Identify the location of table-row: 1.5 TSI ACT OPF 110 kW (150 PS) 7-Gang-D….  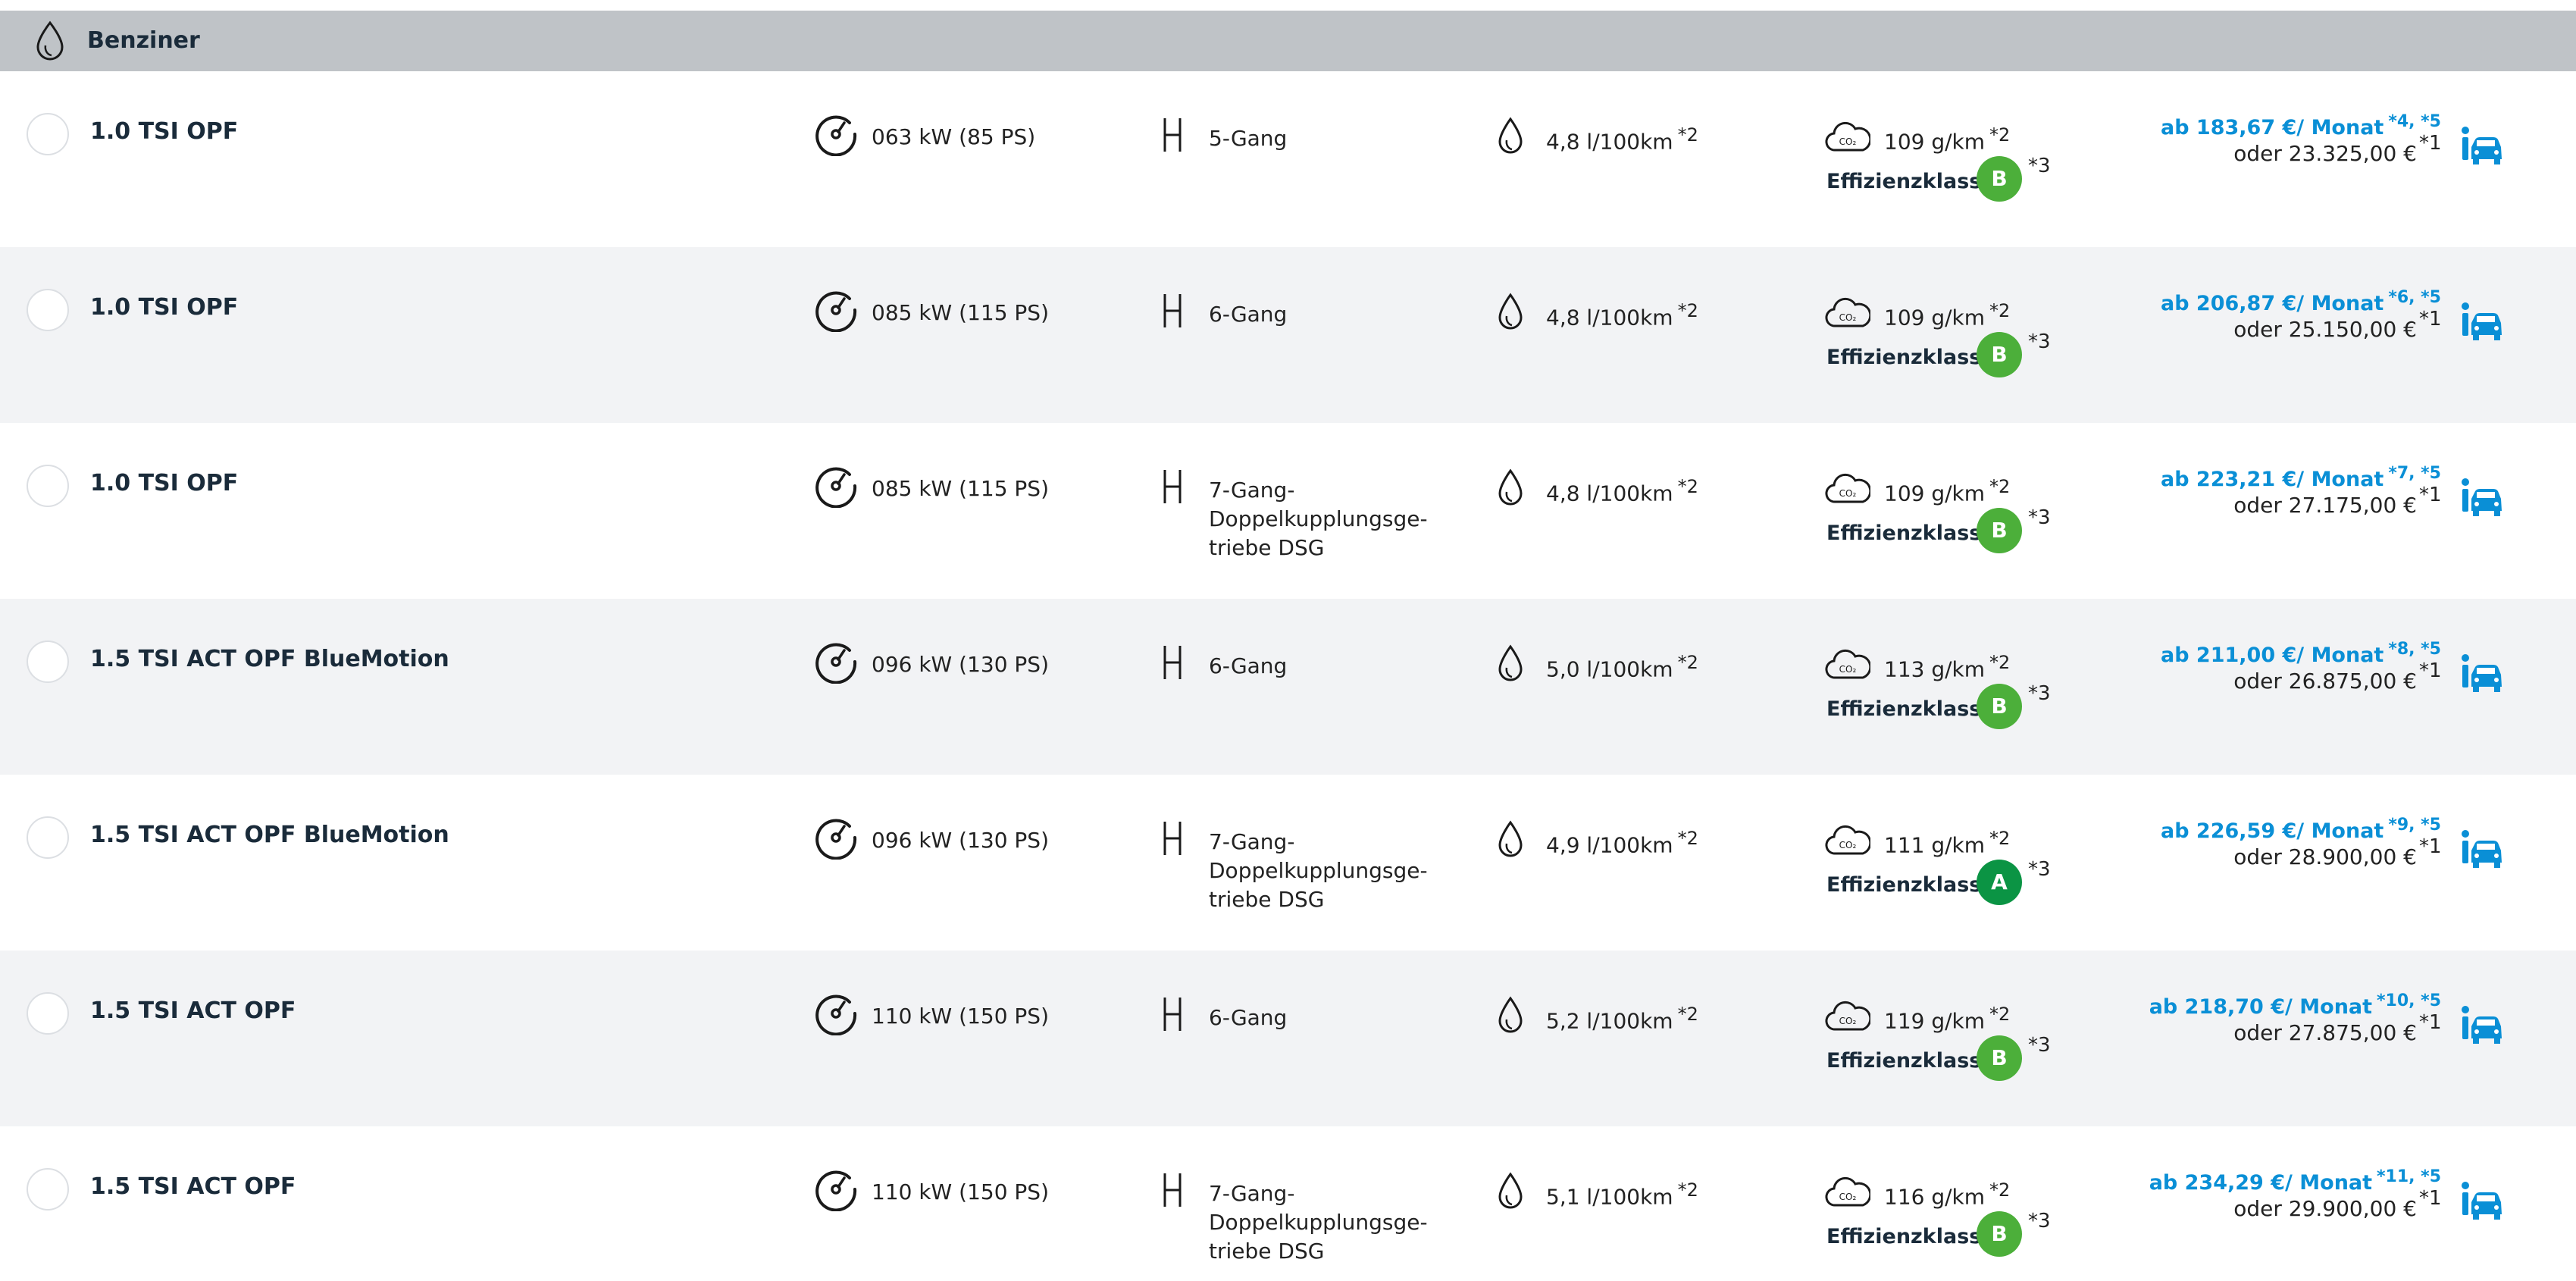
(1288, 1203).